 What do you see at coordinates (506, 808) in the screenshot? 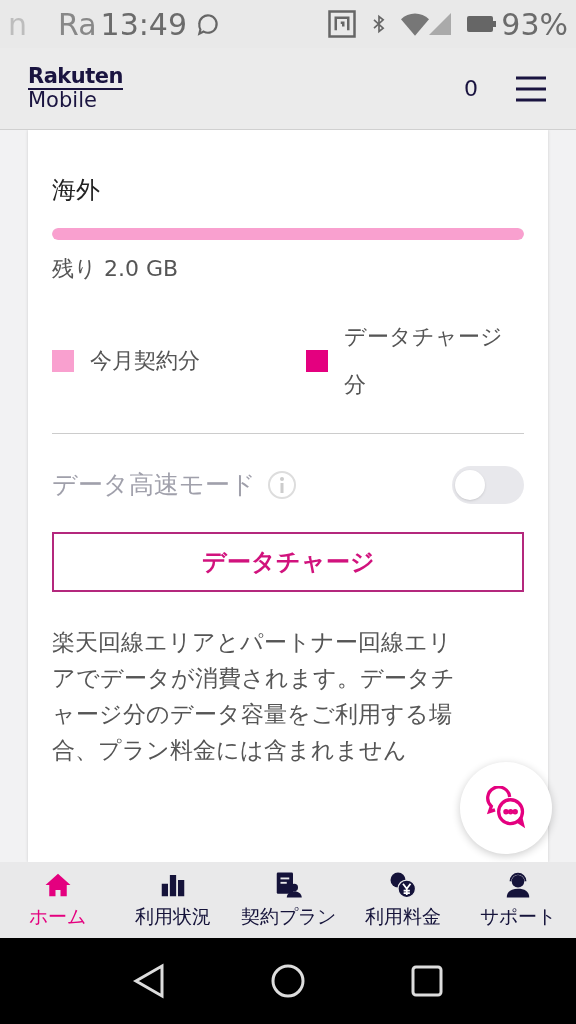
I see `chat-bubbles-icon` at bounding box center [506, 808].